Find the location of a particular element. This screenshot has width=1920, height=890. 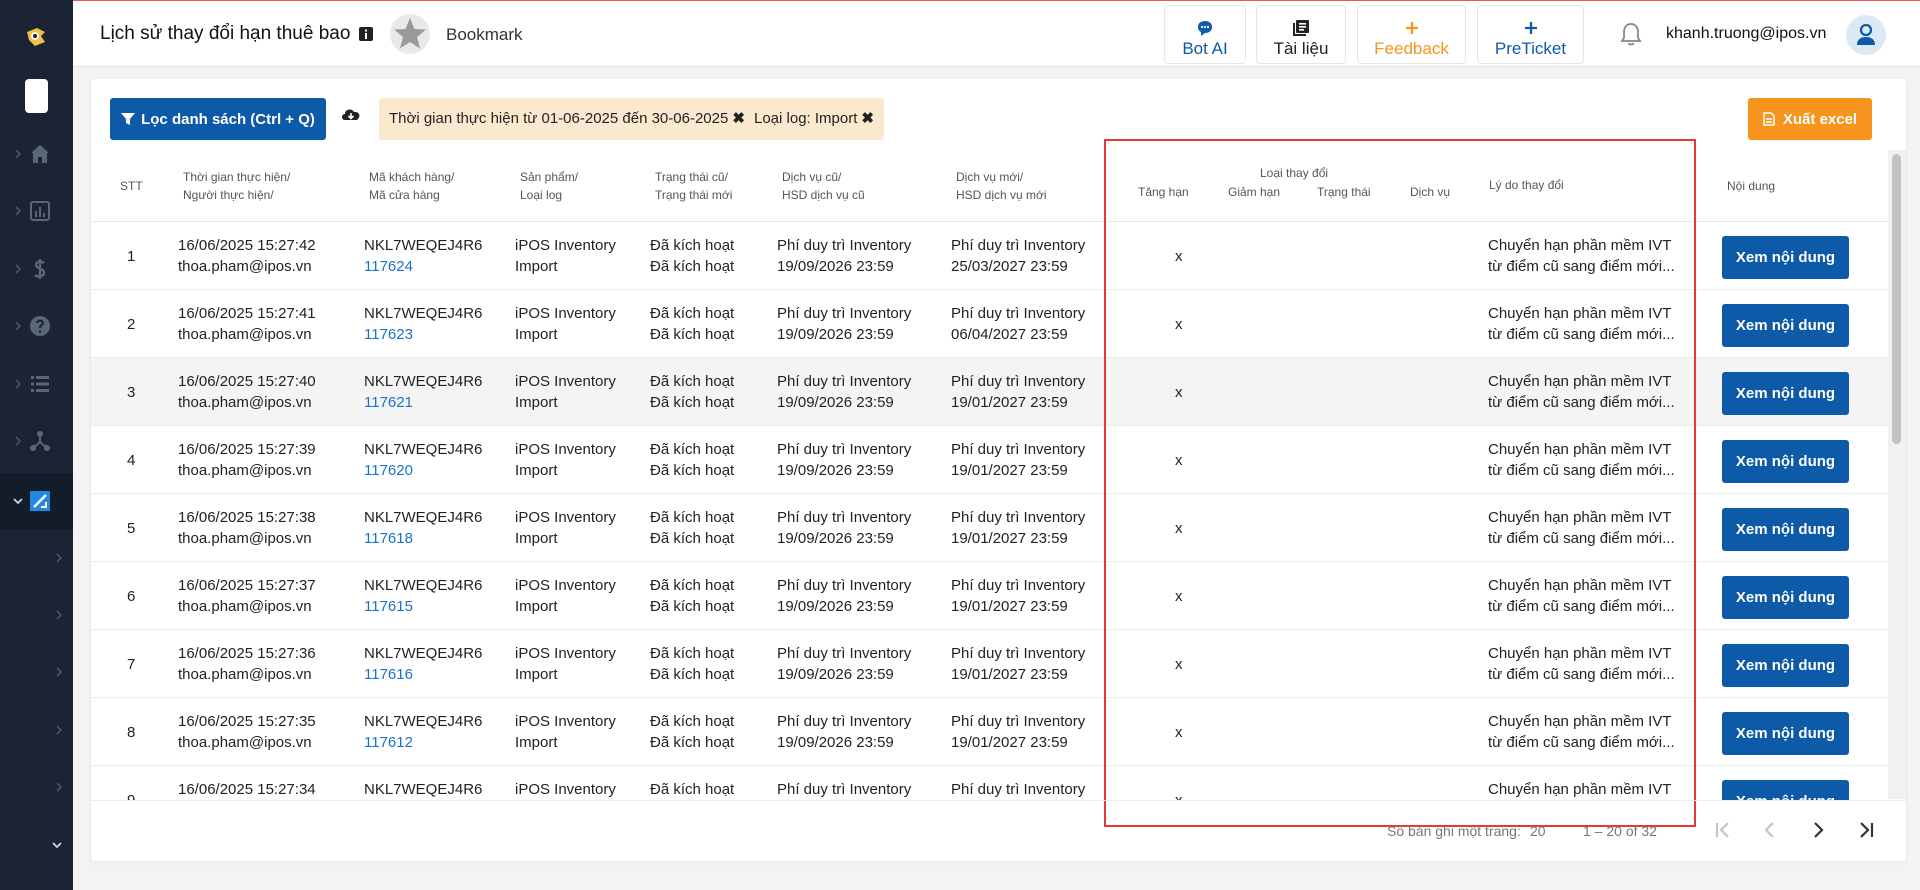

feedback-button: Feedback is located at coordinates (1411, 34).